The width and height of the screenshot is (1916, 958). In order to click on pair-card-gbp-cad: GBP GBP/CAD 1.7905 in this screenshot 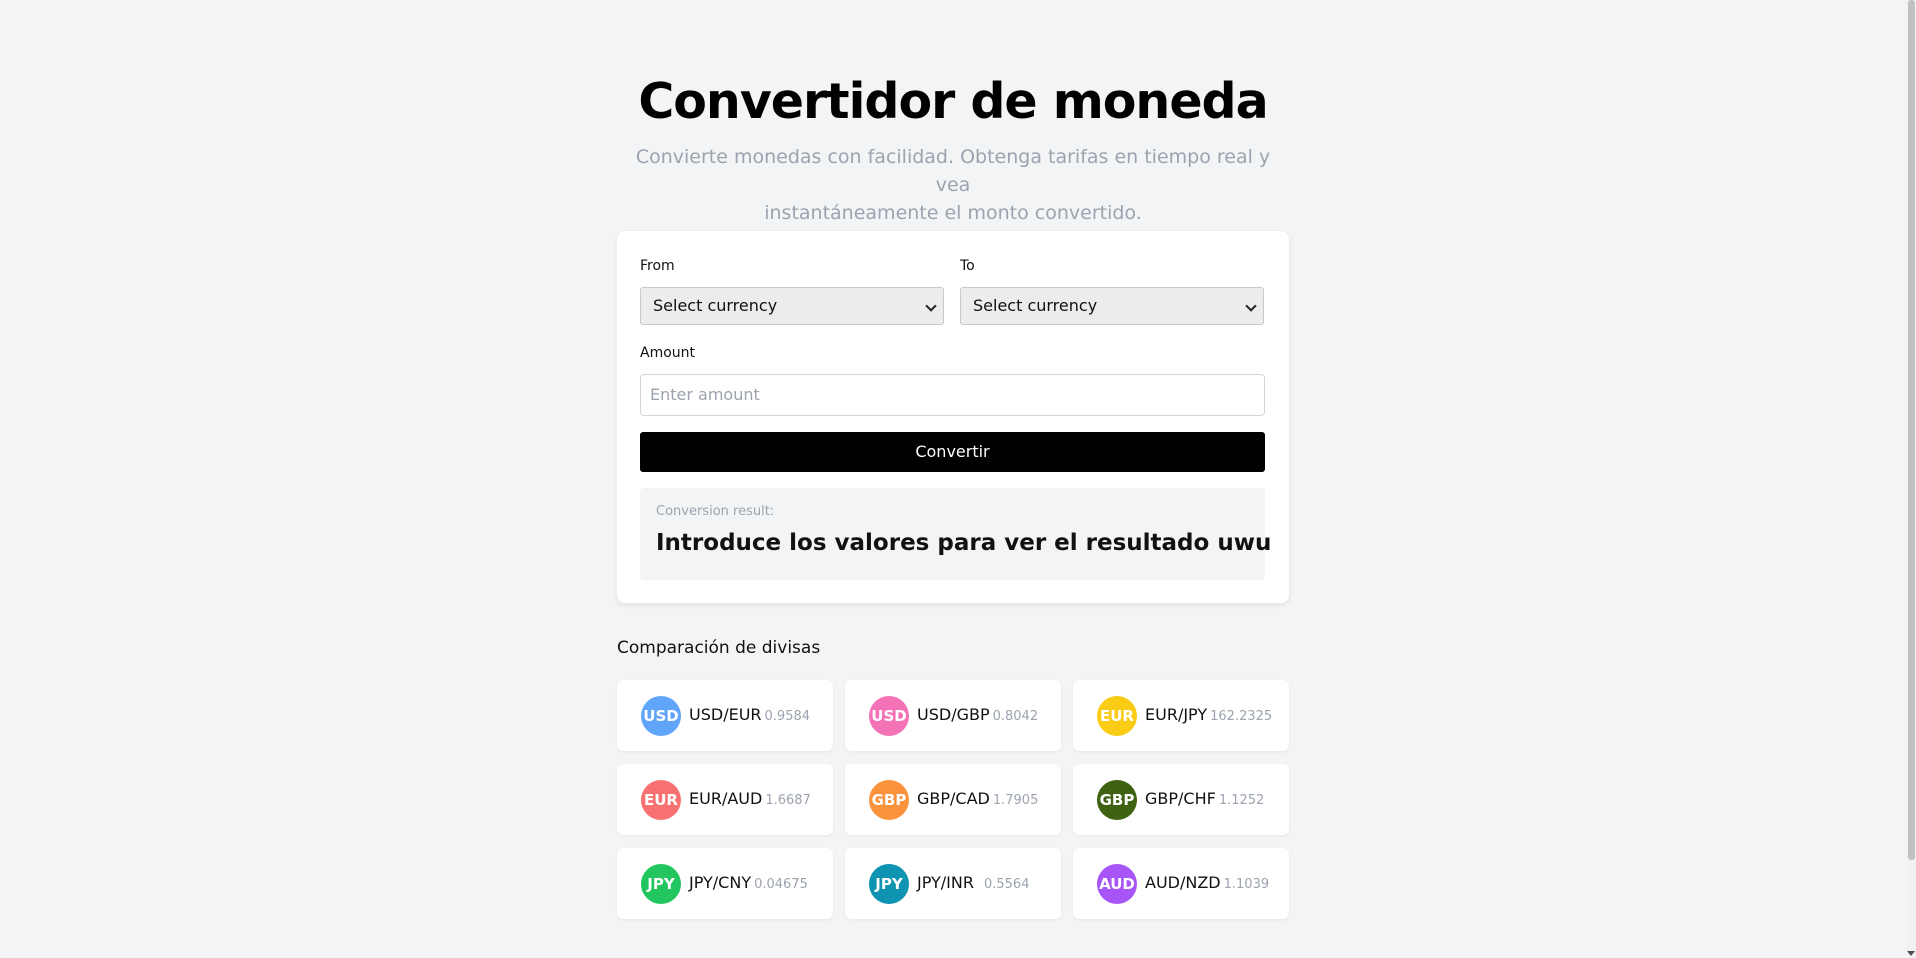, I will do `click(953, 799)`.